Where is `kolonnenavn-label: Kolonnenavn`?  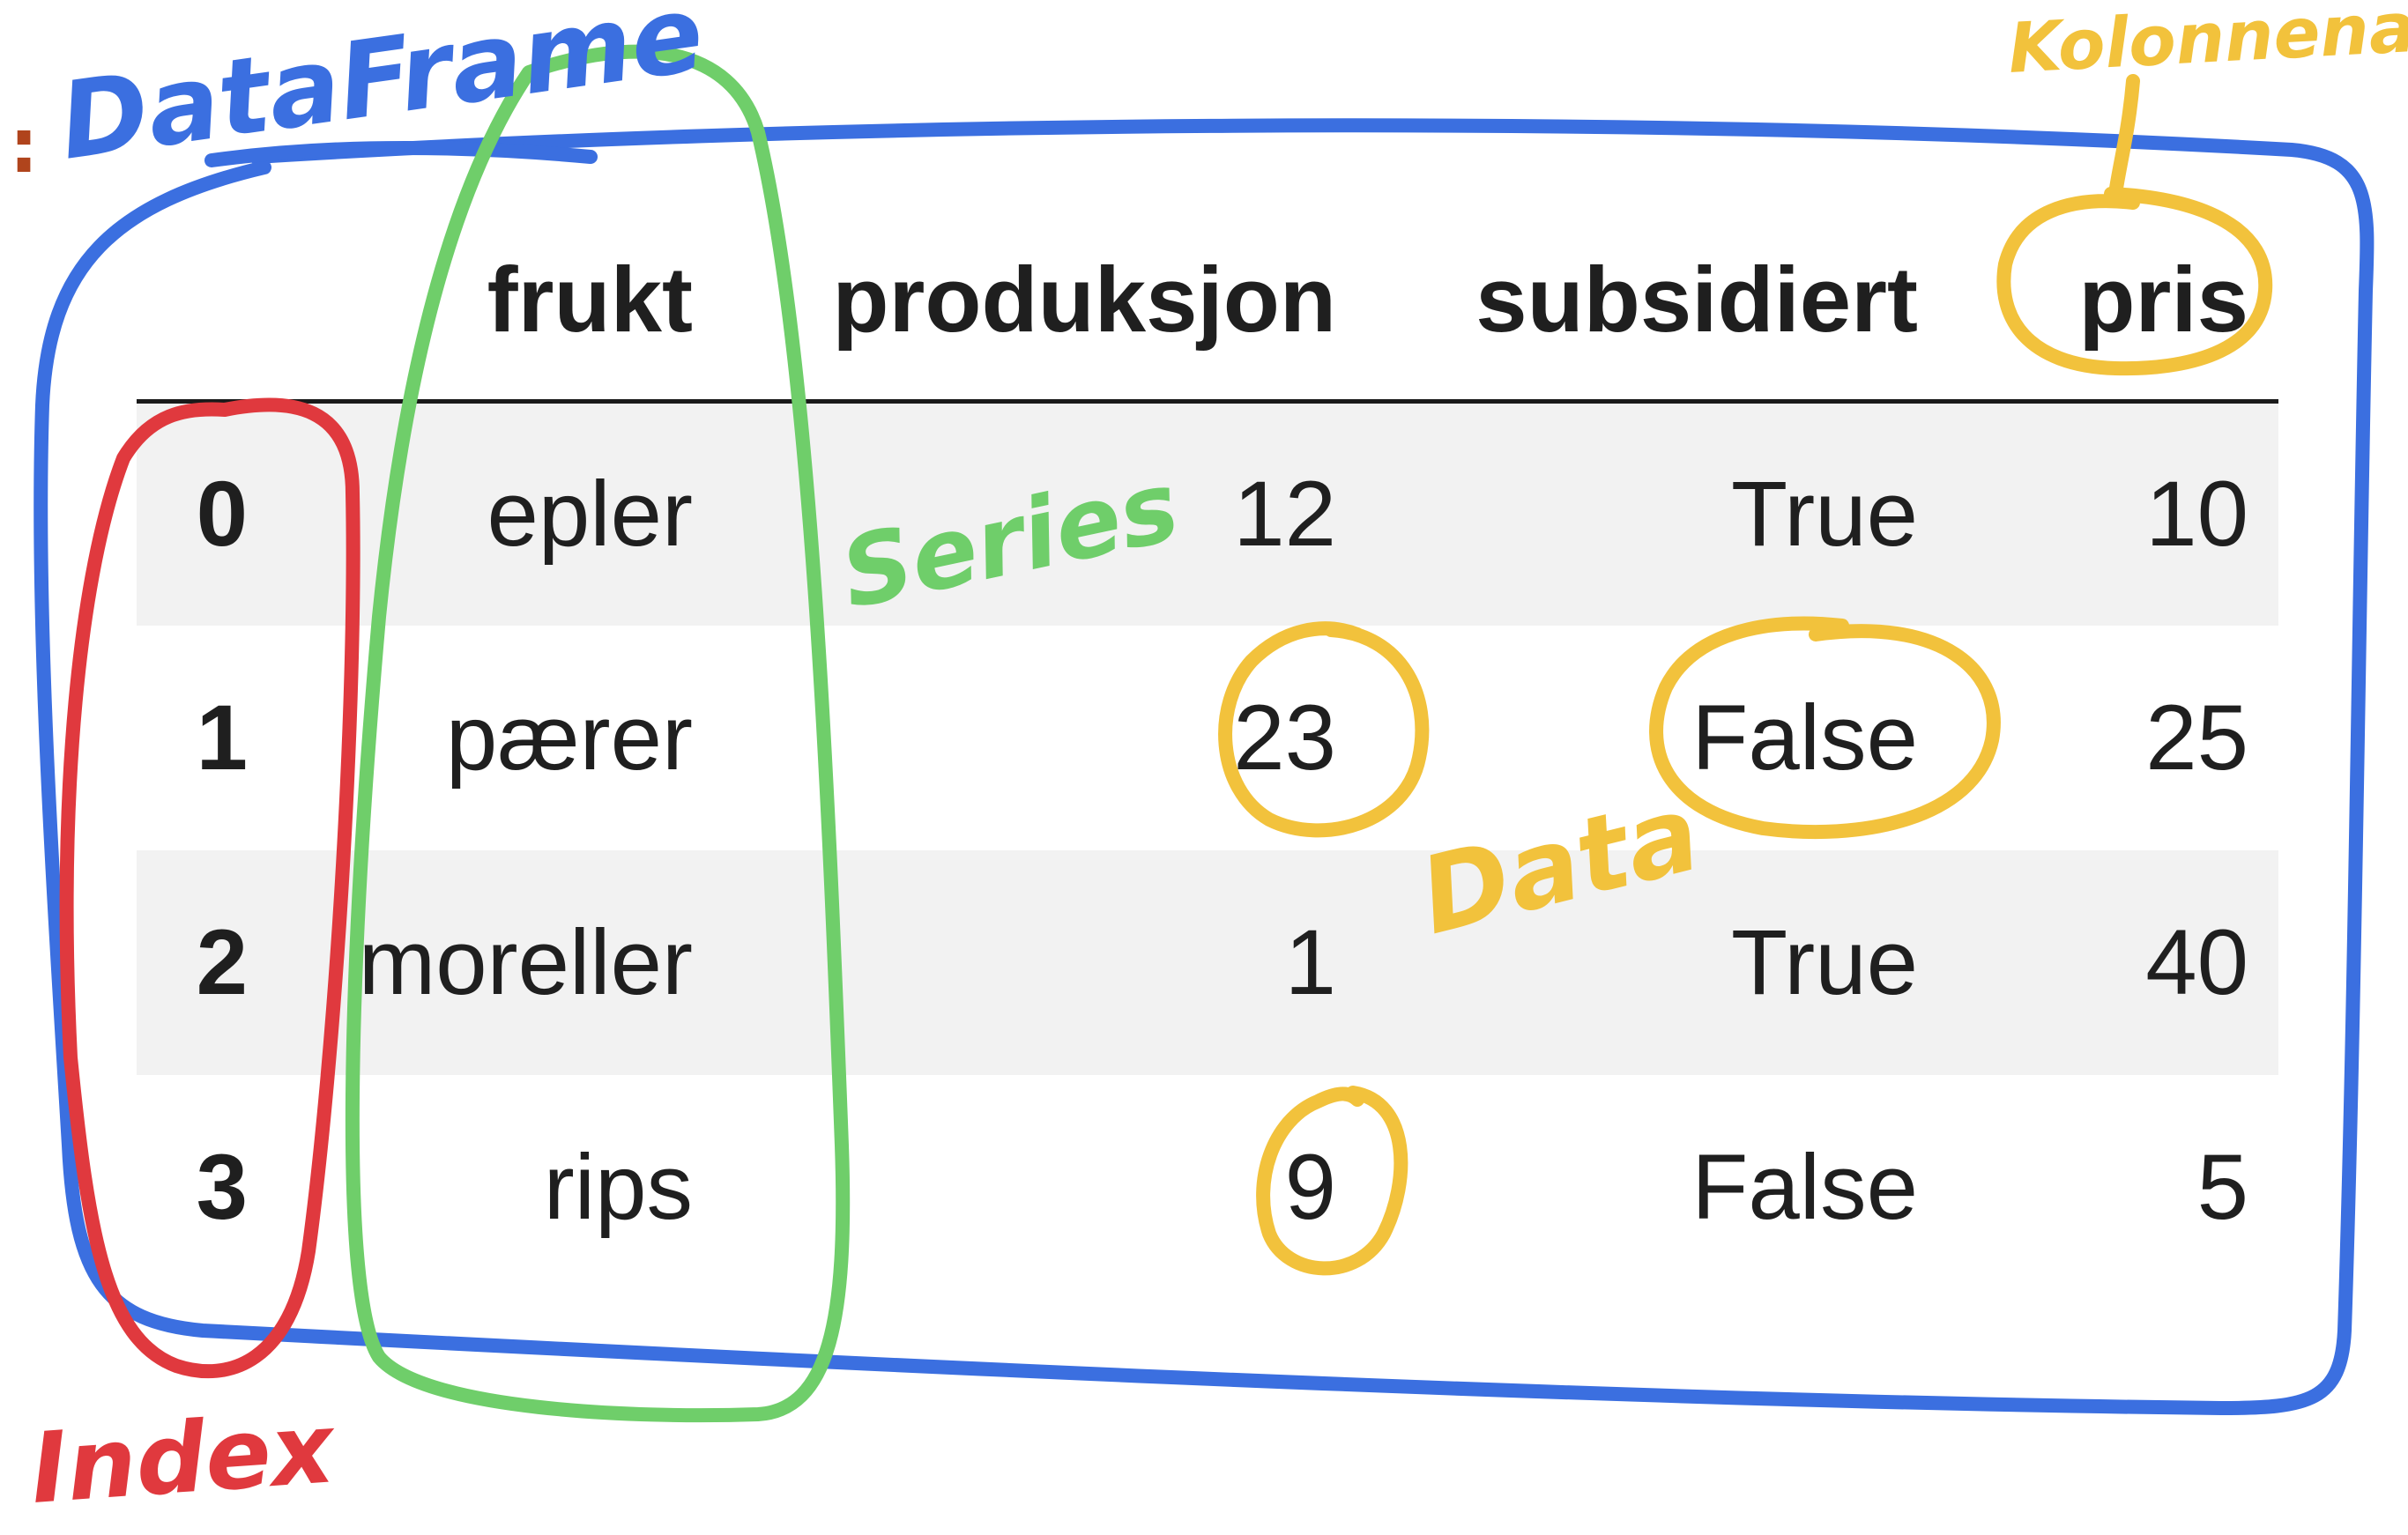
kolonnenavn-label: Kolonnenavn is located at coordinates (2207, 44).